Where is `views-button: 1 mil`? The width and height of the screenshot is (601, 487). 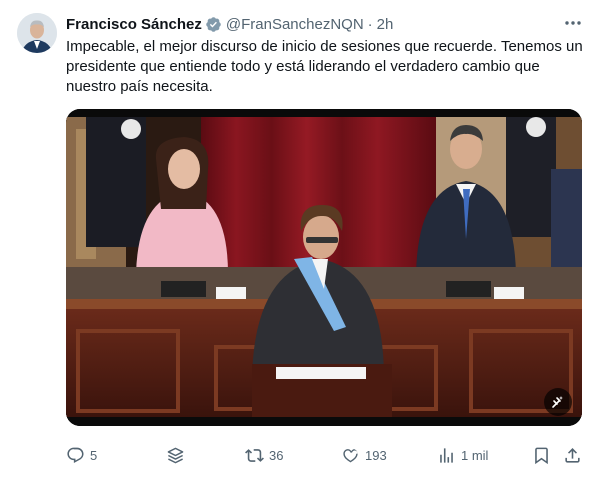
views-button: 1 mil is located at coordinates (462, 455).